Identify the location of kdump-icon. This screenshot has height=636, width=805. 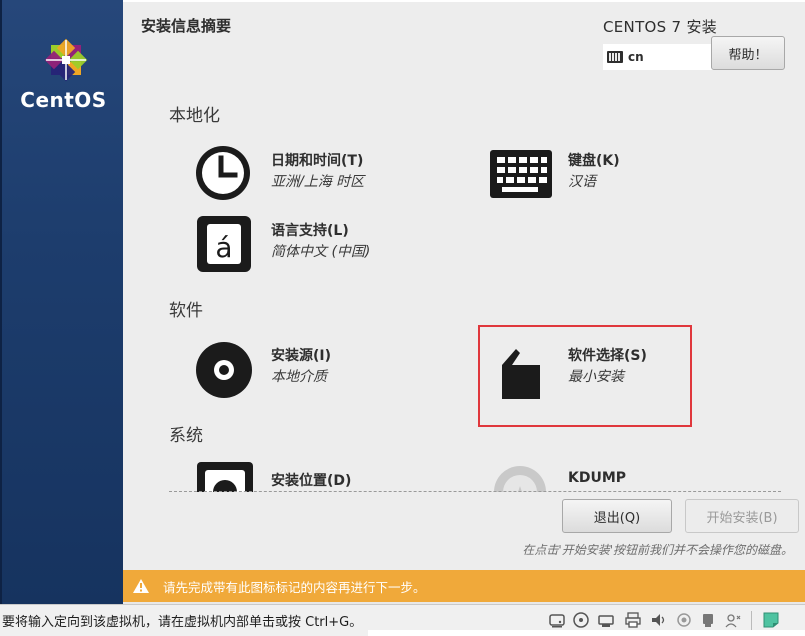
(520, 479).